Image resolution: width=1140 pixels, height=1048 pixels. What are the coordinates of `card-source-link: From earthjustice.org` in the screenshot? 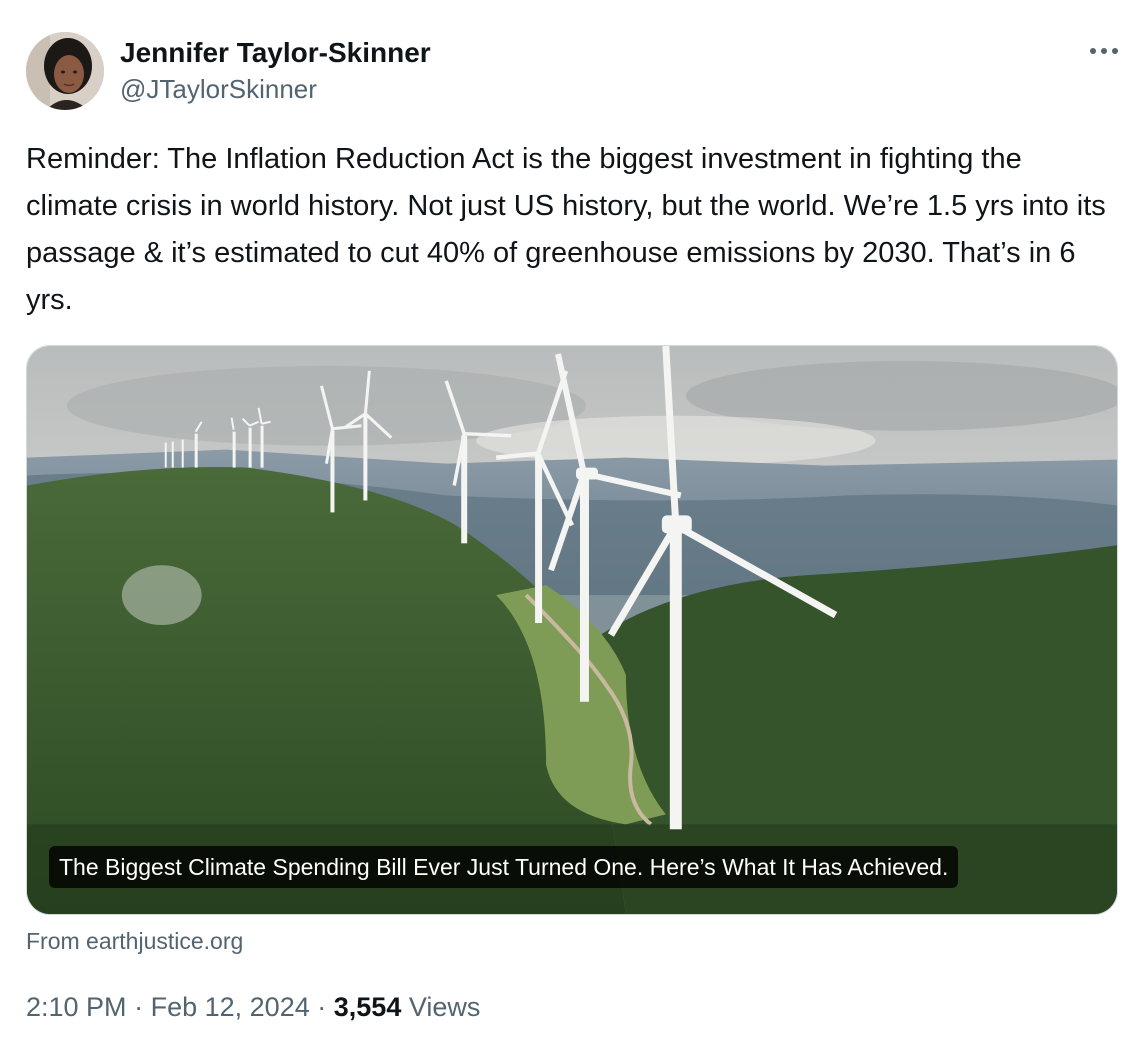 It's located at (134, 941).